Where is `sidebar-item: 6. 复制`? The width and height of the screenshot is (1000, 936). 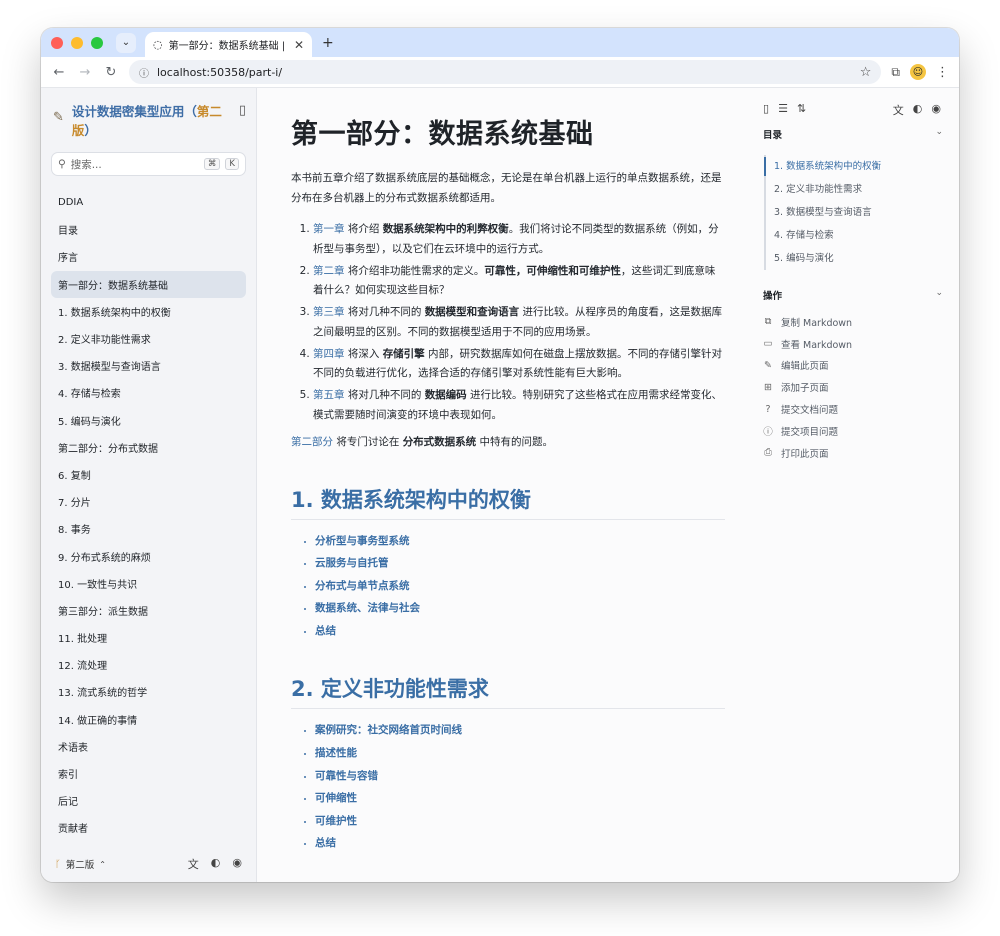
sidebar-item: 6. 复制 is located at coordinates (148, 474).